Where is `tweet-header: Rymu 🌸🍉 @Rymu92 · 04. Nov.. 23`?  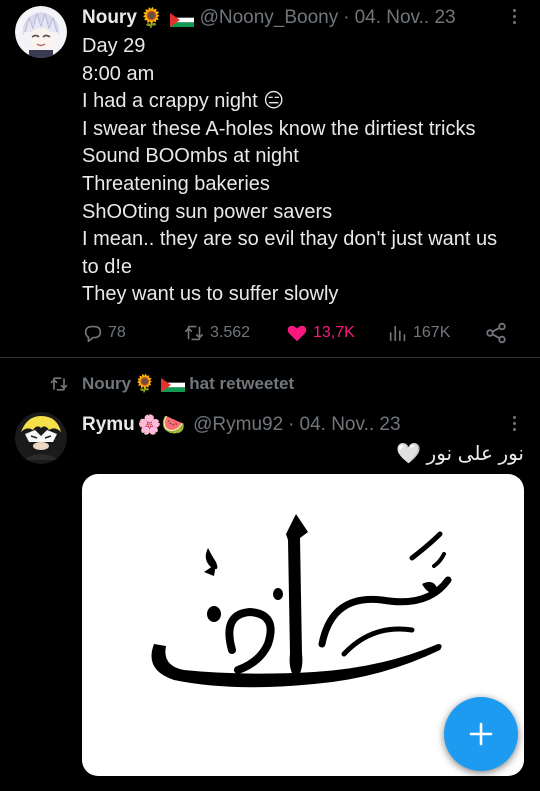
tweet-header: Rymu 🌸🍉 @Rymu92 · 04. Nov.. 23 is located at coordinates (241, 425).